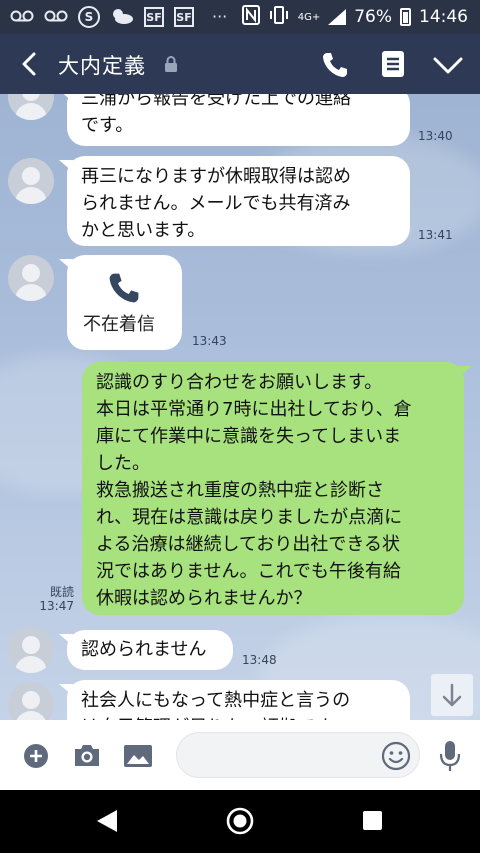 This screenshot has width=480, height=853. I want to click on message-bubble: 三浦から報告を受けた上での連絡 です。, so click(234, 120).